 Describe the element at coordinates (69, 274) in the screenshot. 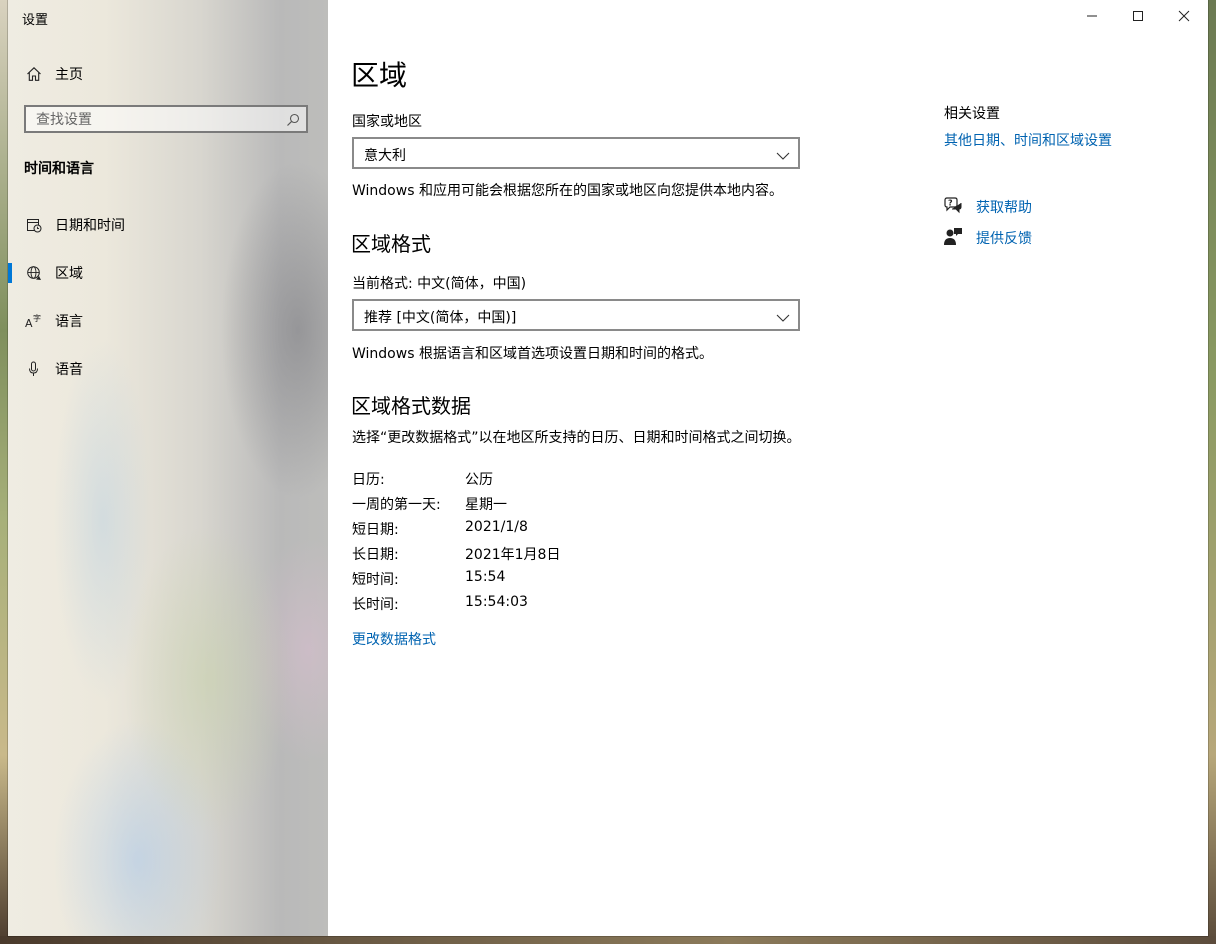

I see `sidebar-item-label: 区域` at that location.